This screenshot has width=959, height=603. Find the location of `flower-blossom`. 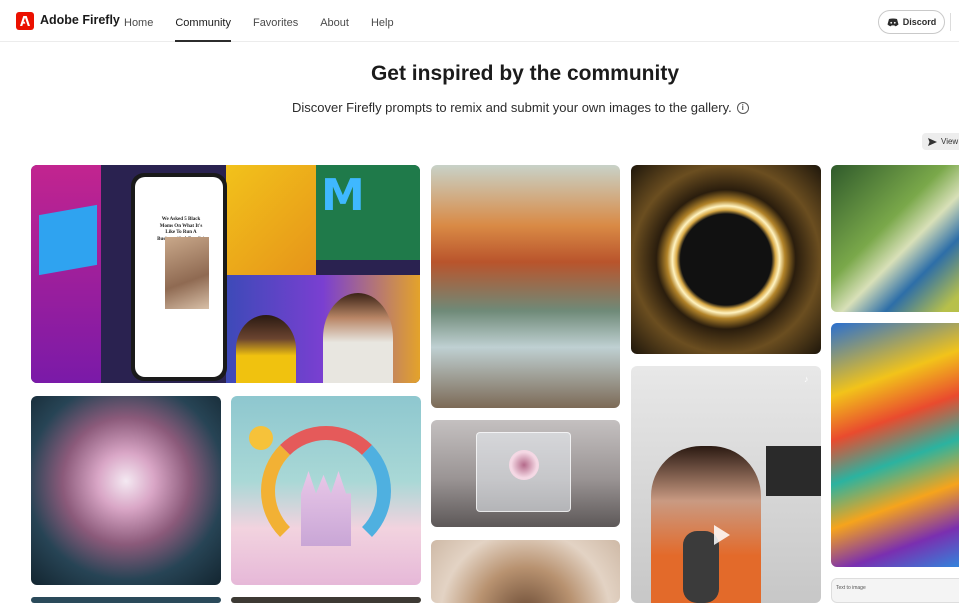

flower-blossom is located at coordinates (524, 465).